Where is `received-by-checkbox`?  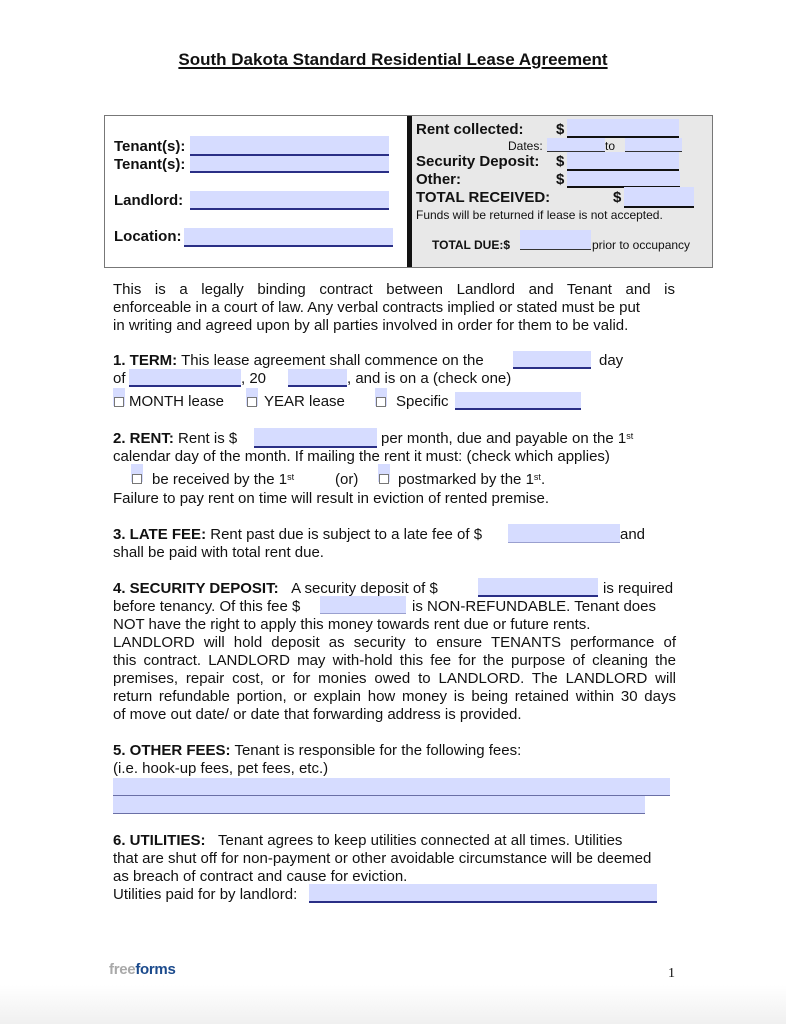
received-by-checkbox is located at coordinates (137, 479).